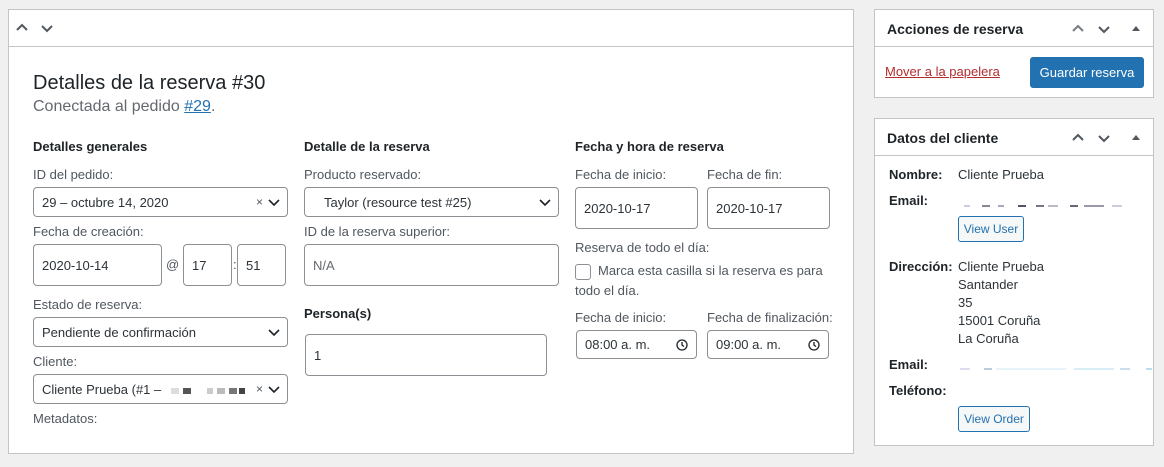 The height and width of the screenshot is (467, 1164). I want to click on panel-header, so click(431, 28).